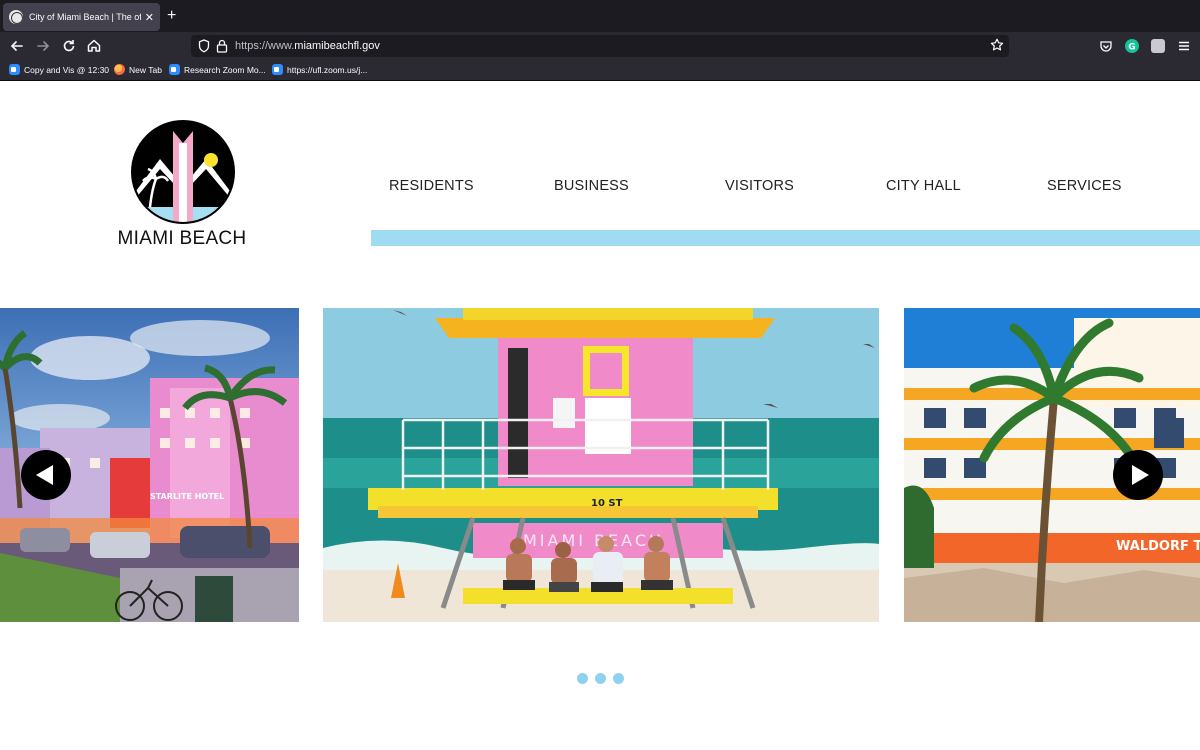 Image resolution: width=1200 pixels, height=750 pixels. I want to click on new-tab-button: +, so click(171, 16).